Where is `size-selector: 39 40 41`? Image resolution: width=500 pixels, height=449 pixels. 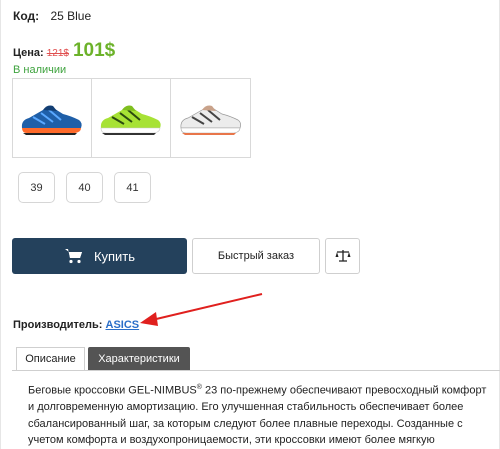
size-selector: 39 40 41 is located at coordinates (90, 187).